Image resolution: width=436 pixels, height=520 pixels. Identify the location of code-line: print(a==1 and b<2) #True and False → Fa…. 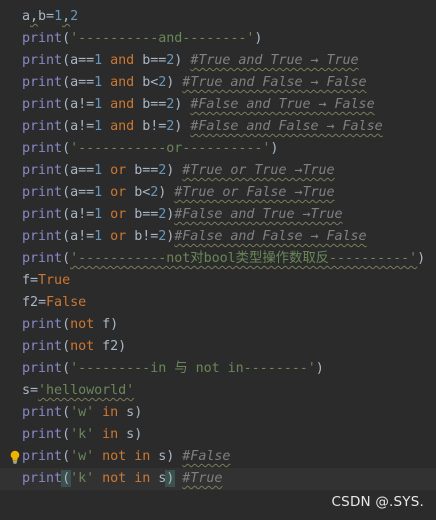
(229, 83).